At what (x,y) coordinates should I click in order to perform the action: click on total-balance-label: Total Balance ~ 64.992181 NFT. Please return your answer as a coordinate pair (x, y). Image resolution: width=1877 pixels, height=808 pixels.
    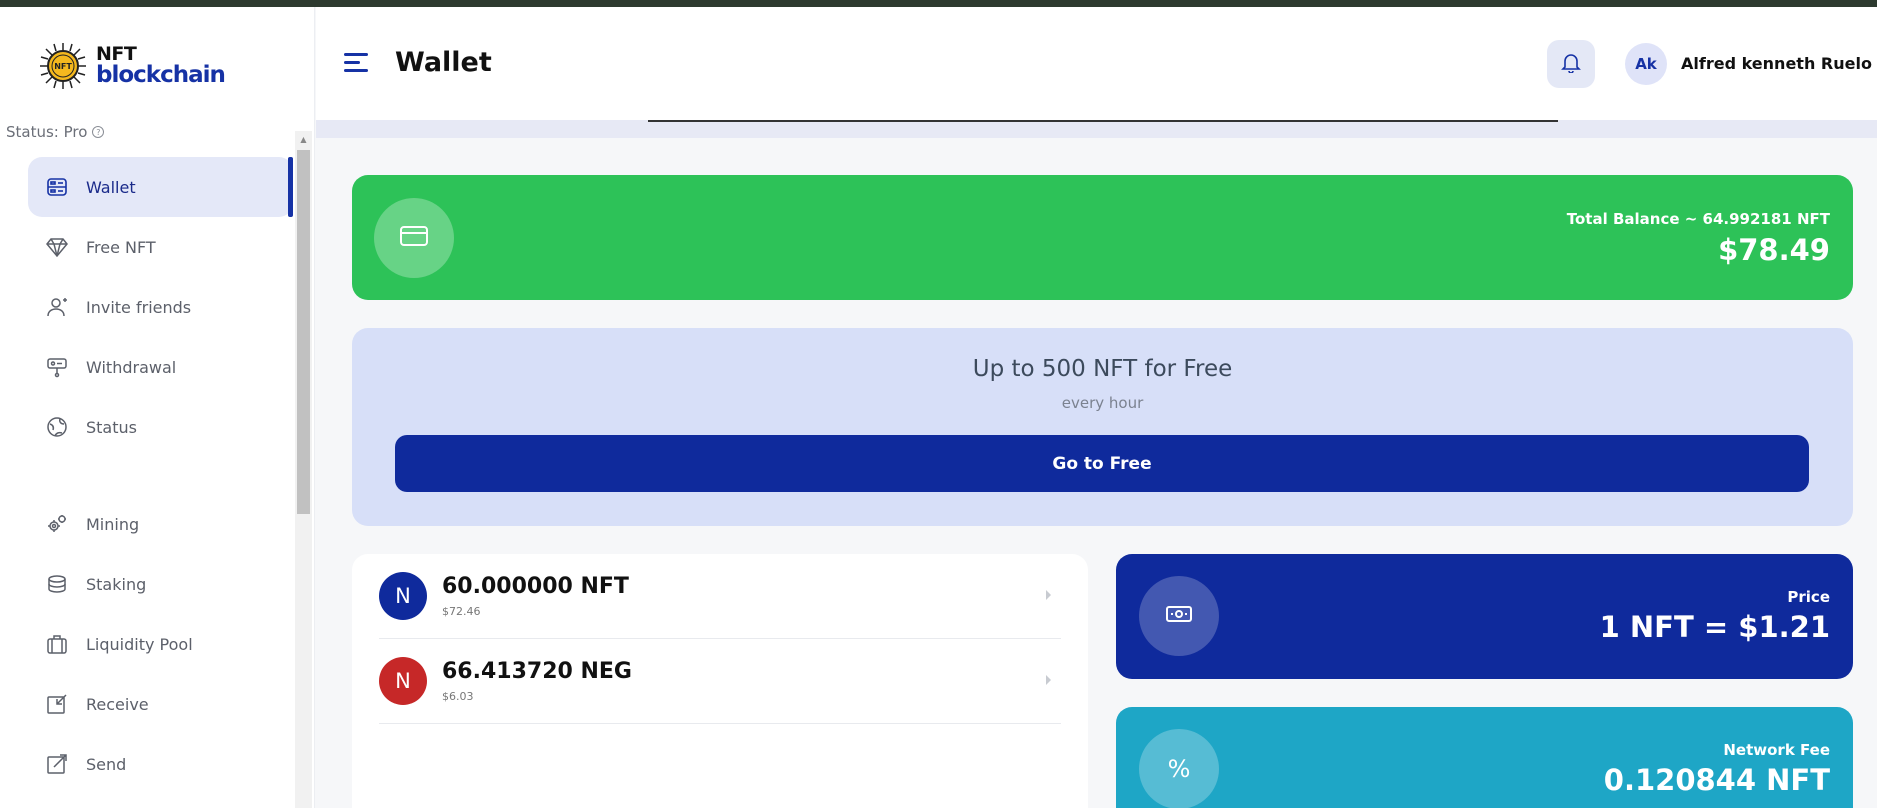
    Looking at the image, I should click on (1698, 219).